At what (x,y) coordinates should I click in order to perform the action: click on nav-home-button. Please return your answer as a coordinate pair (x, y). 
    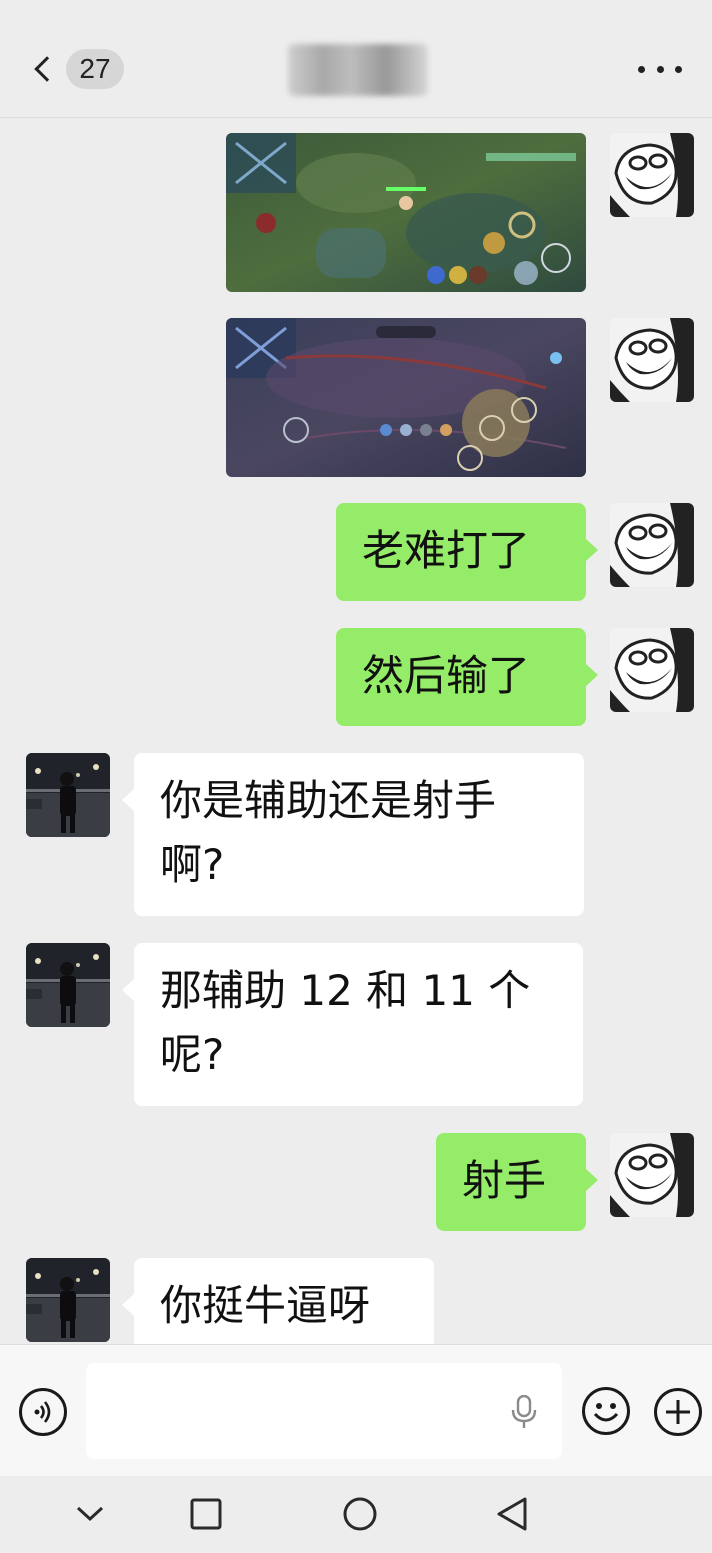
    Looking at the image, I should click on (360, 1514).